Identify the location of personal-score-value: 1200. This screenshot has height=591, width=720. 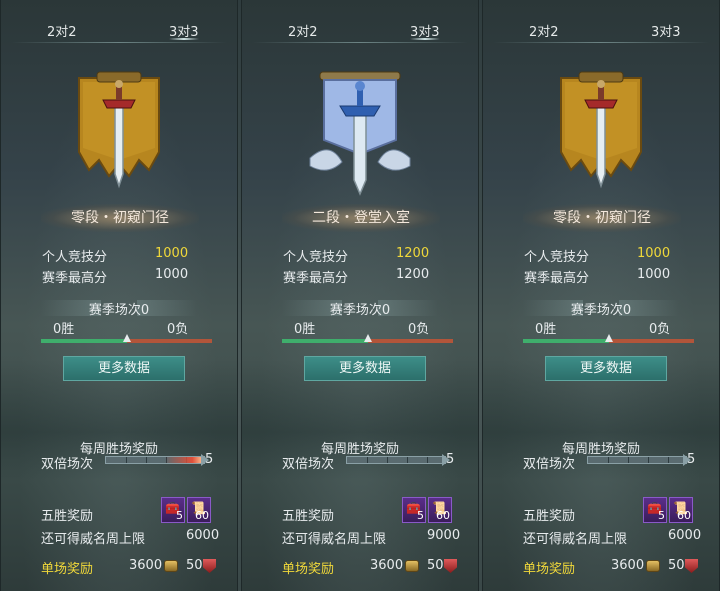
(413, 253).